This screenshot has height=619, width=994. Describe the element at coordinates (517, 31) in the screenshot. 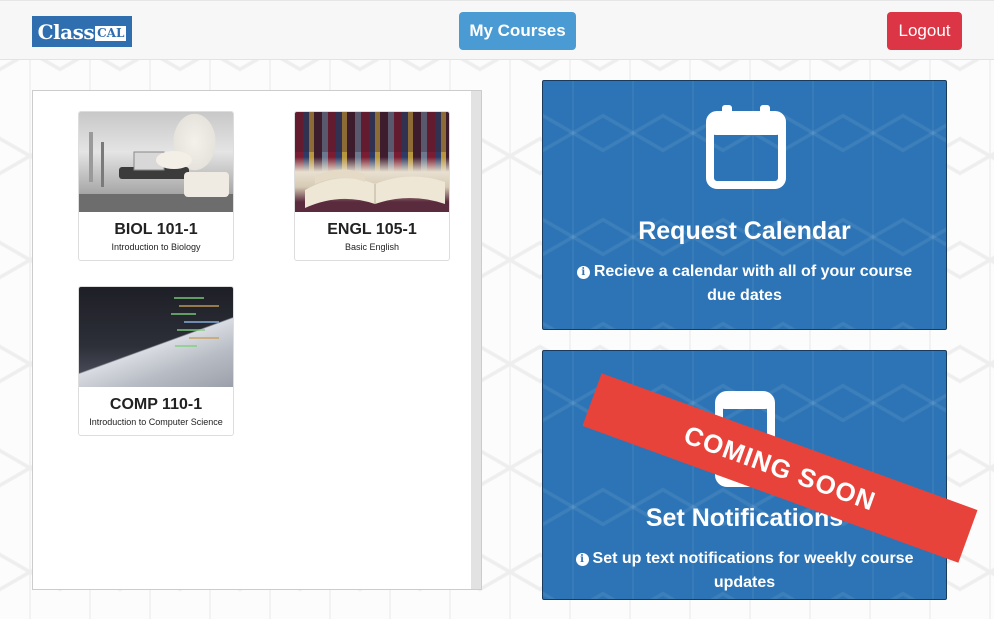

I see `my-courses-button: My Courses` at that location.